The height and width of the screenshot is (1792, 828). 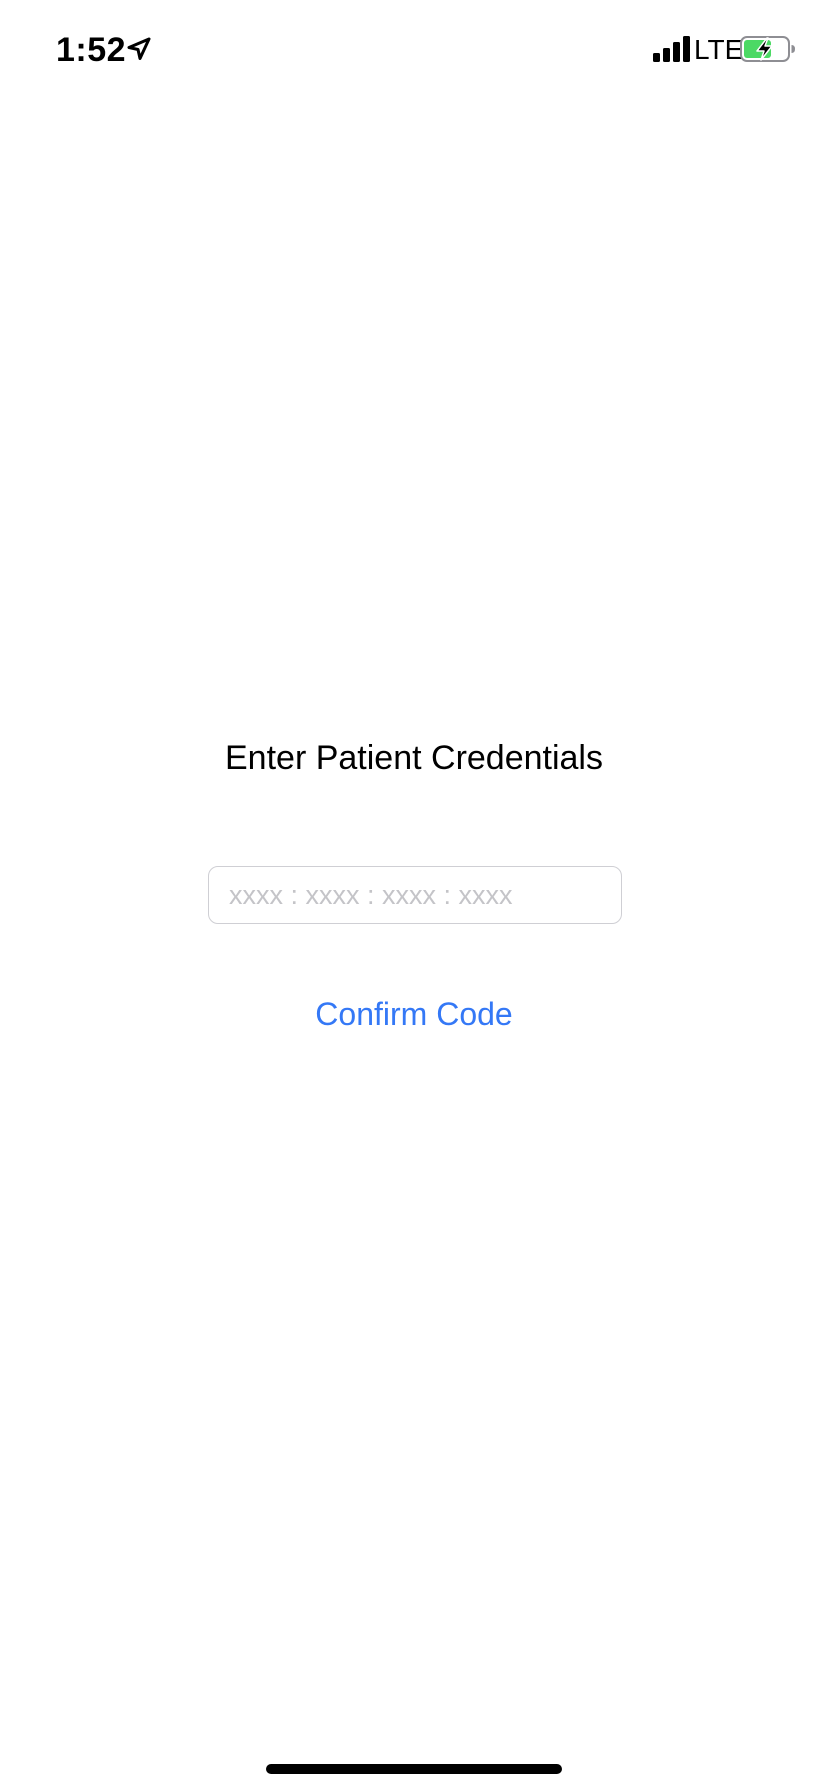 I want to click on location-arrow-icon, so click(x=139, y=49).